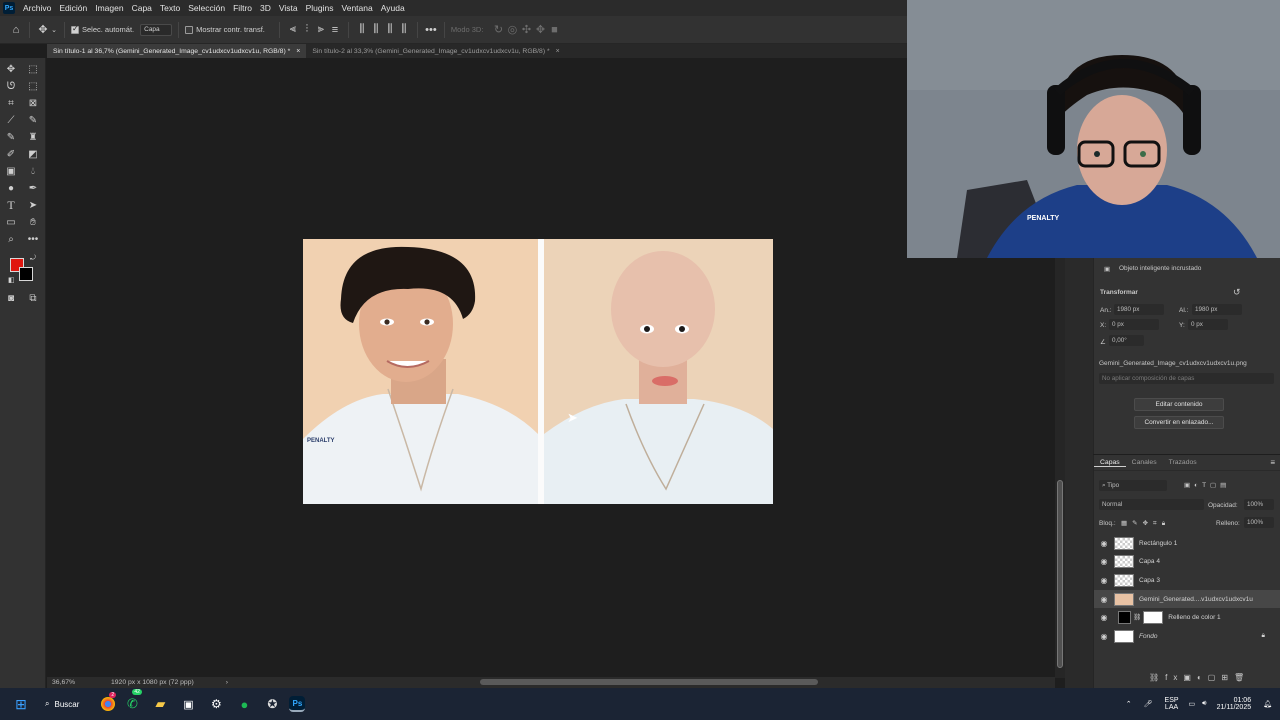  What do you see at coordinates (1204, 704) in the screenshot?
I see `volume-icon: 🔊︎` at bounding box center [1204, 704].